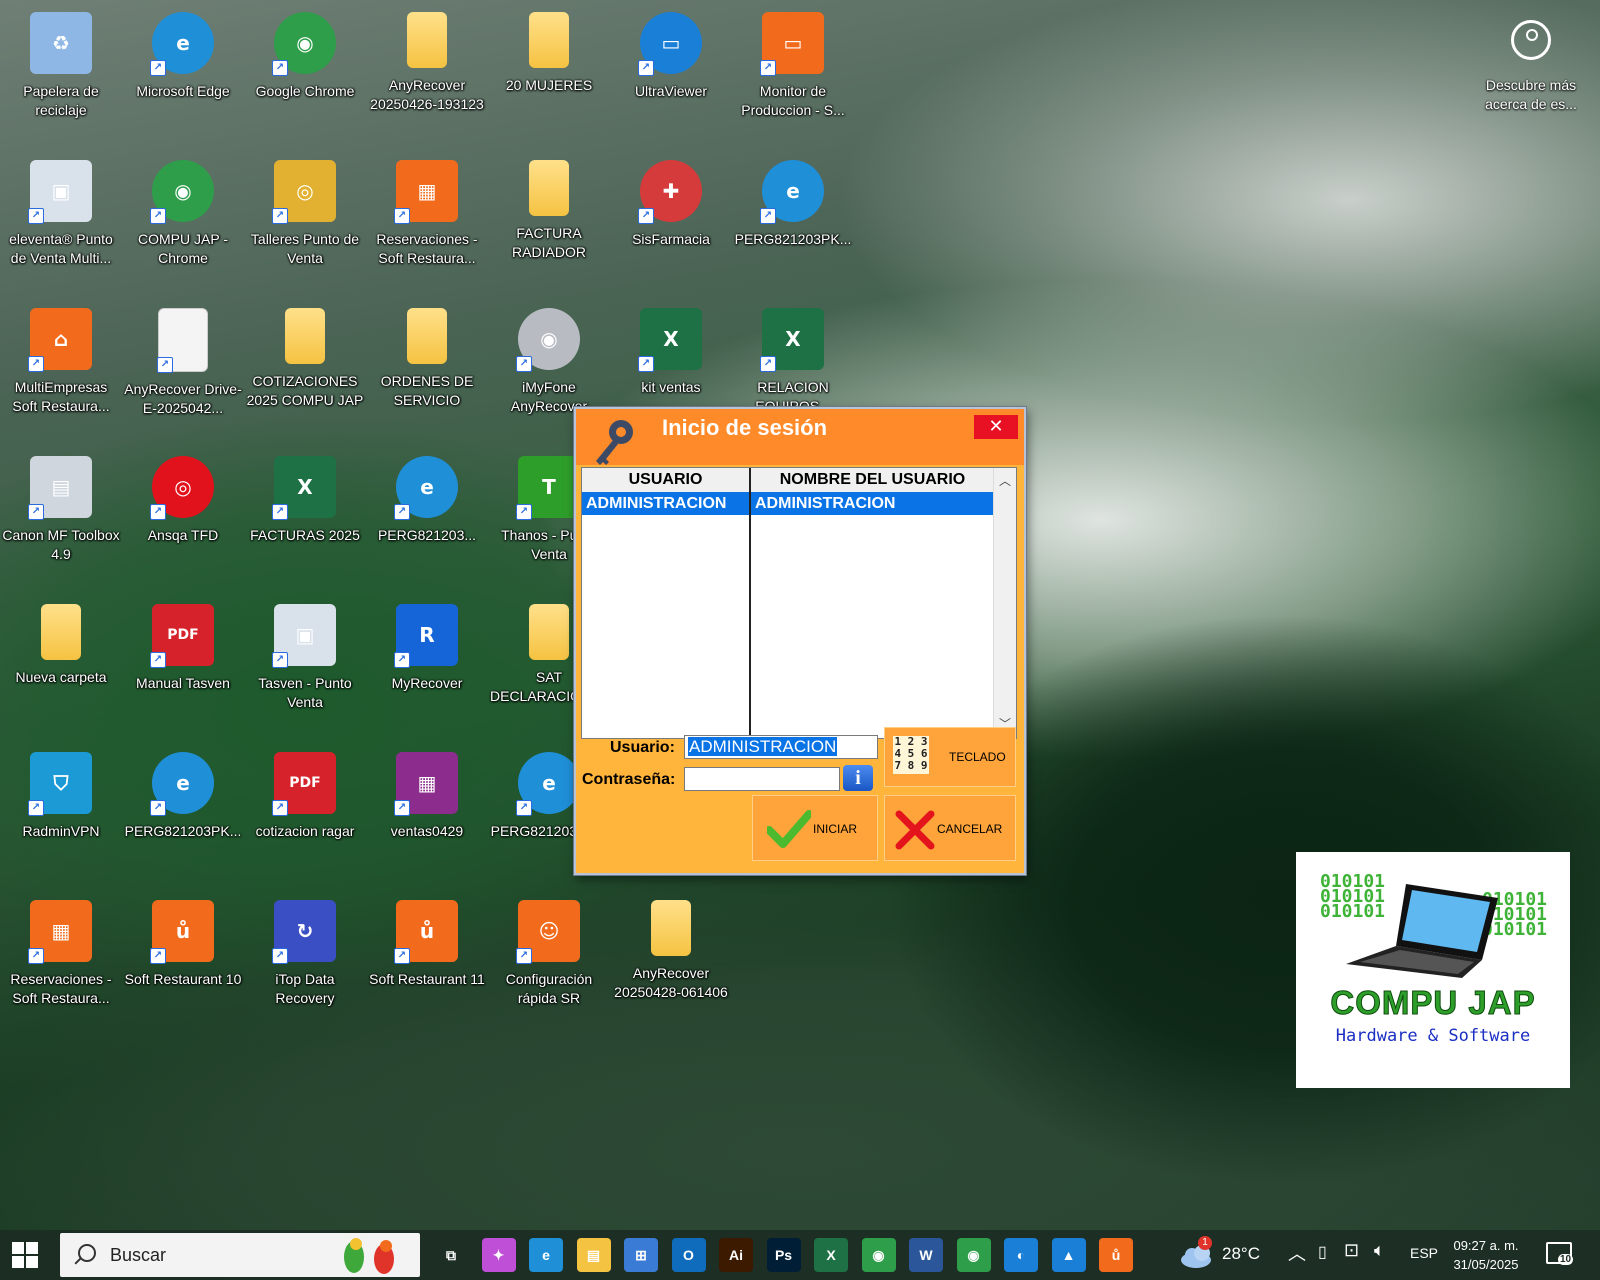  What do you see at coordinates (25, 1255) in the screenshot?
I see `windows-start-icon` at bounding box center [25, 1255].